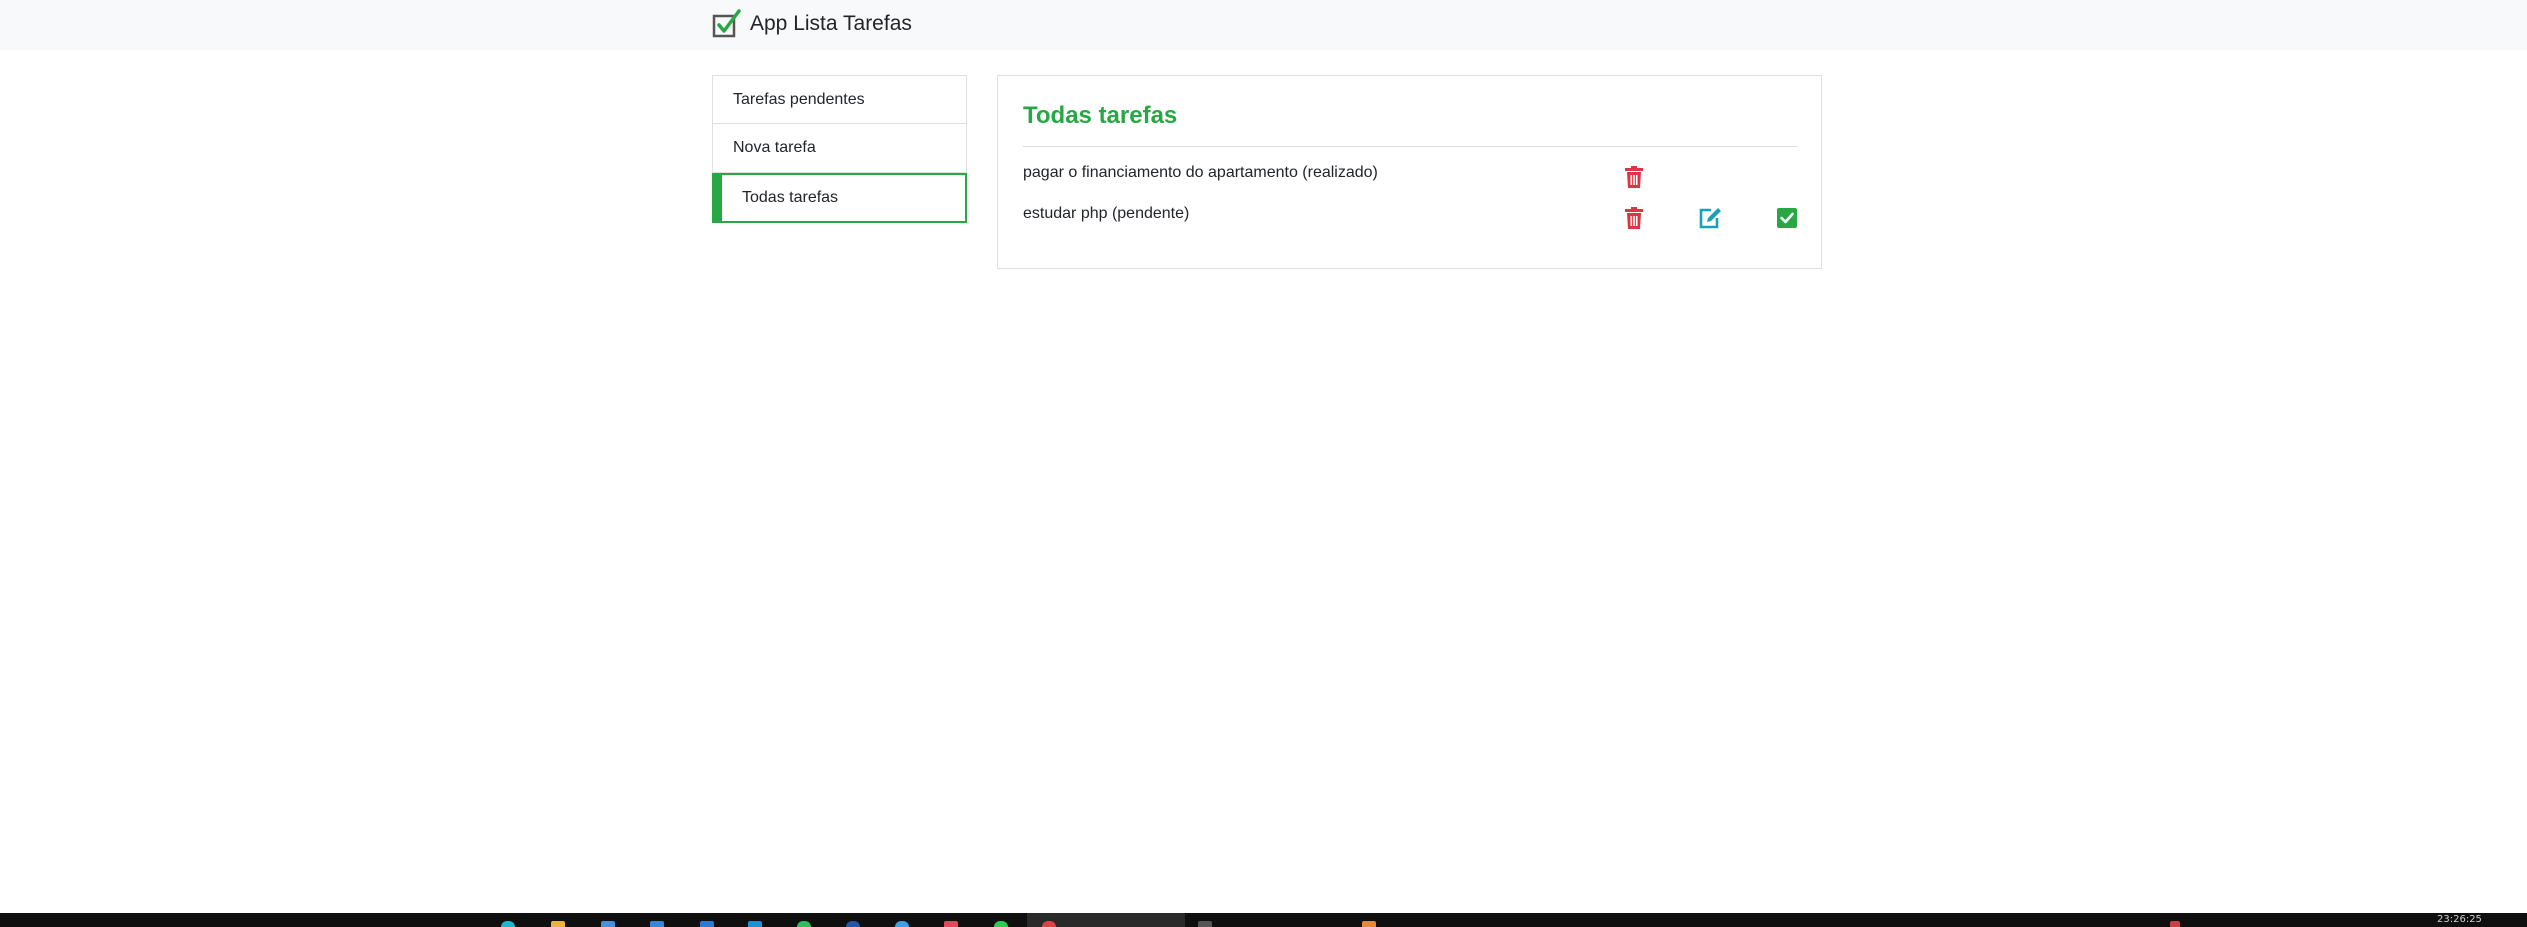 The height and width of the screenshot is (927, 2527). Describe the element at coordinates (831, 23) in the screenshot. I see `app-title: App Lista Tarefas` at that location.